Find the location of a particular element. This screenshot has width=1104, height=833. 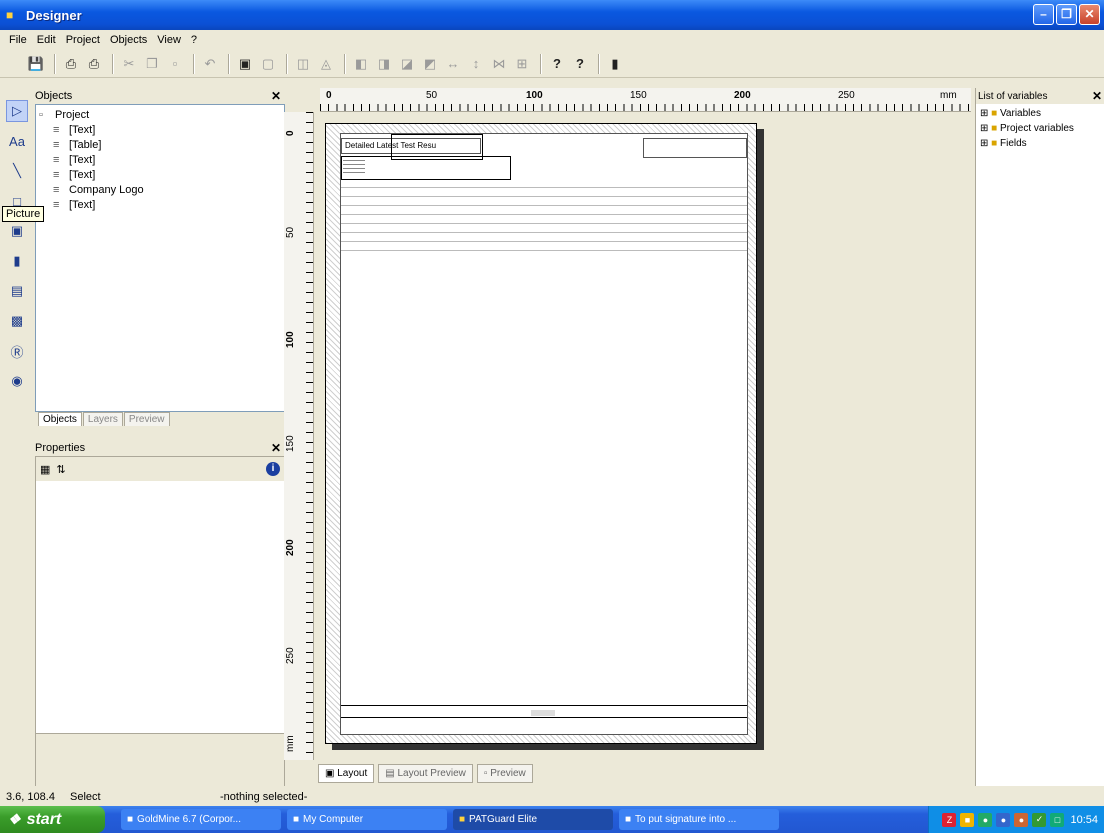

tree-item-label: Variables is located at coordinates (1020, 113).